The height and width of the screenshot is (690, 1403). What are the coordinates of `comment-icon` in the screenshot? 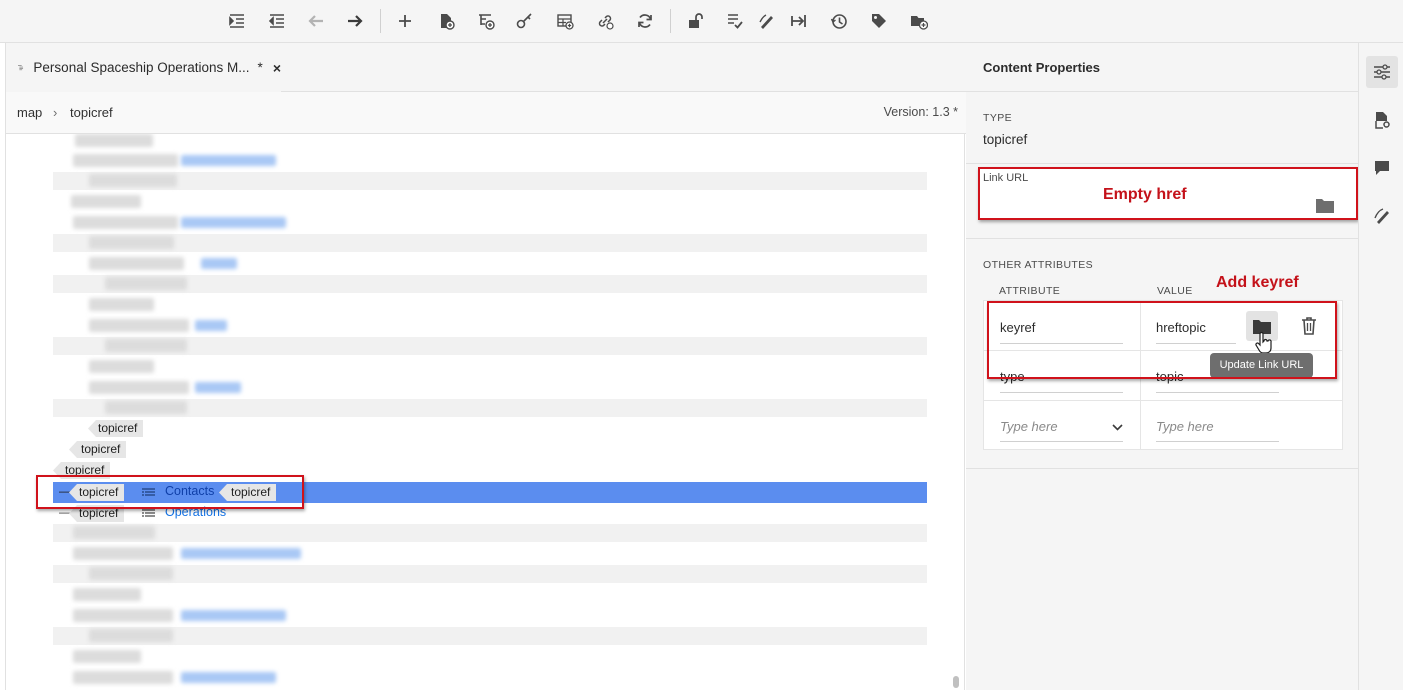 It's located at (1382, 168).